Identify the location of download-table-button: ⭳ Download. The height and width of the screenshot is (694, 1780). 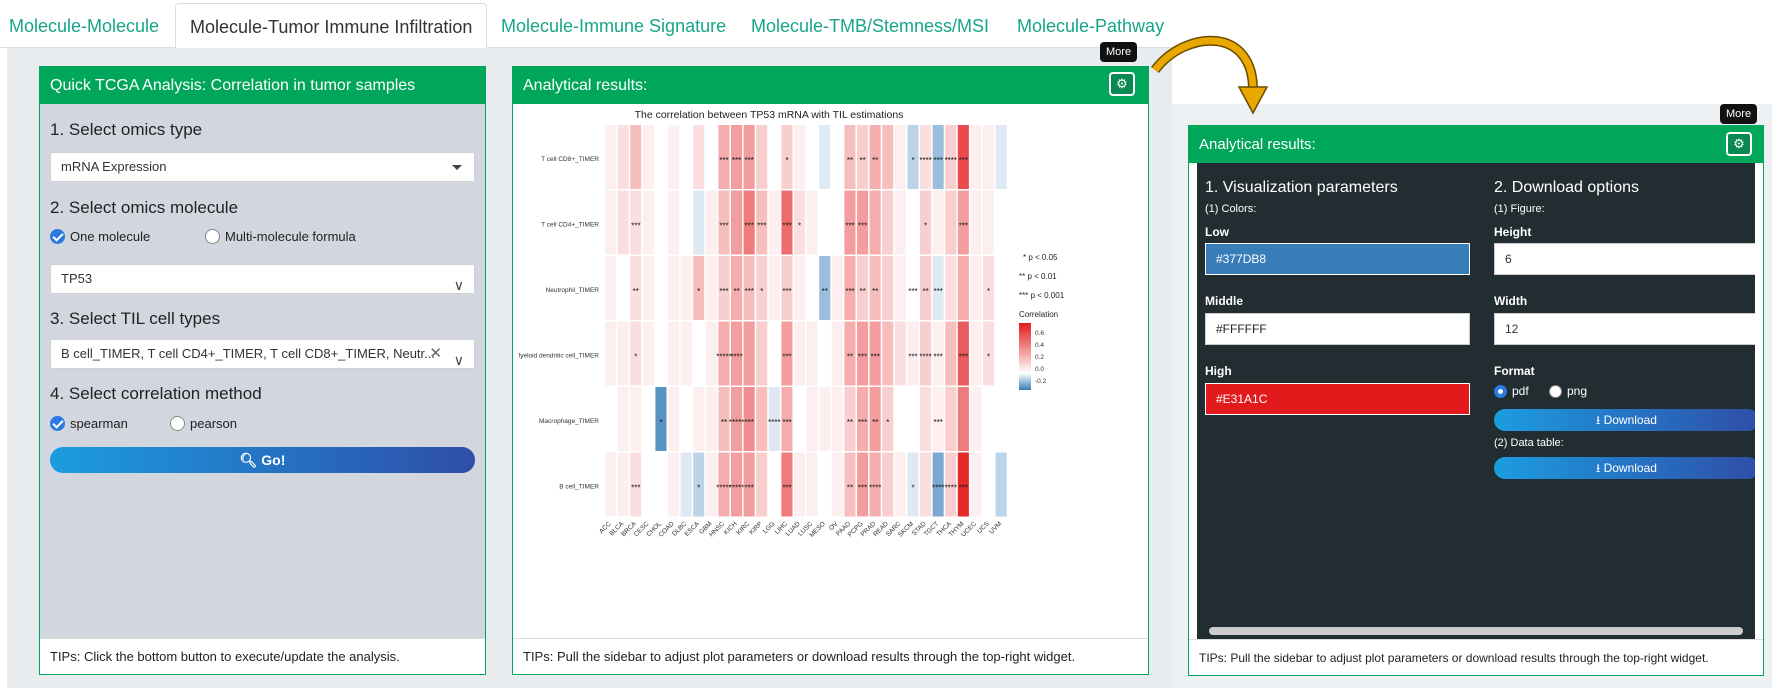
(1624, 468).